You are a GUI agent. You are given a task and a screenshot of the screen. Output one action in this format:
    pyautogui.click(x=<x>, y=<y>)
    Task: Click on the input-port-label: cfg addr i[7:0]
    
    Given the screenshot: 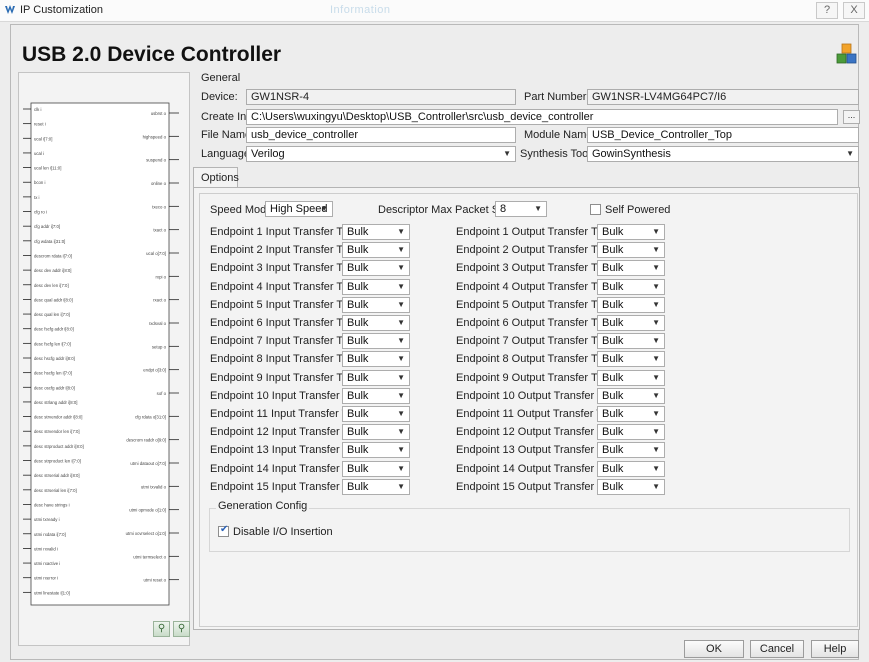 What is the action you would take?
    pyautogui.click(x=47, y=226)
    